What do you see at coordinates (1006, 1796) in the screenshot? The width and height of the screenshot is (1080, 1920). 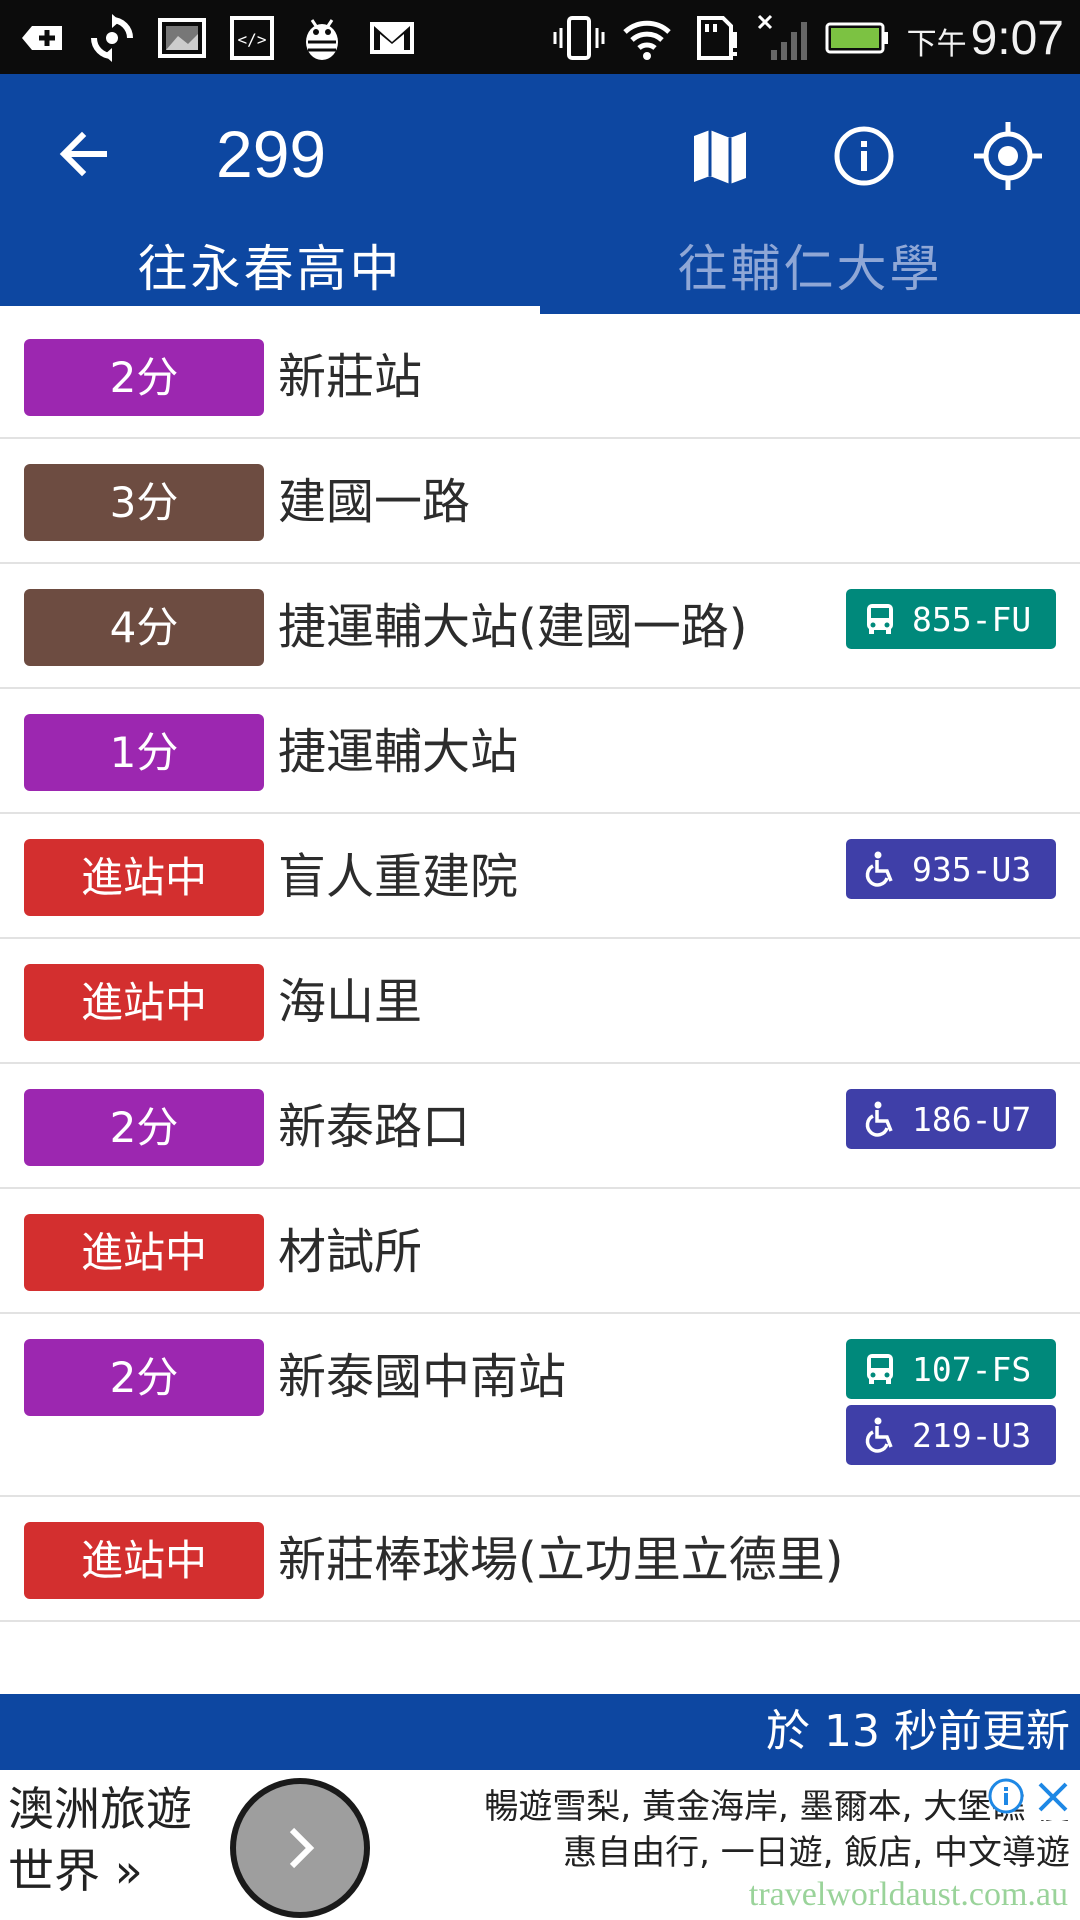 I see `ad-choices-icon` at bounding box center [1006, 1796].